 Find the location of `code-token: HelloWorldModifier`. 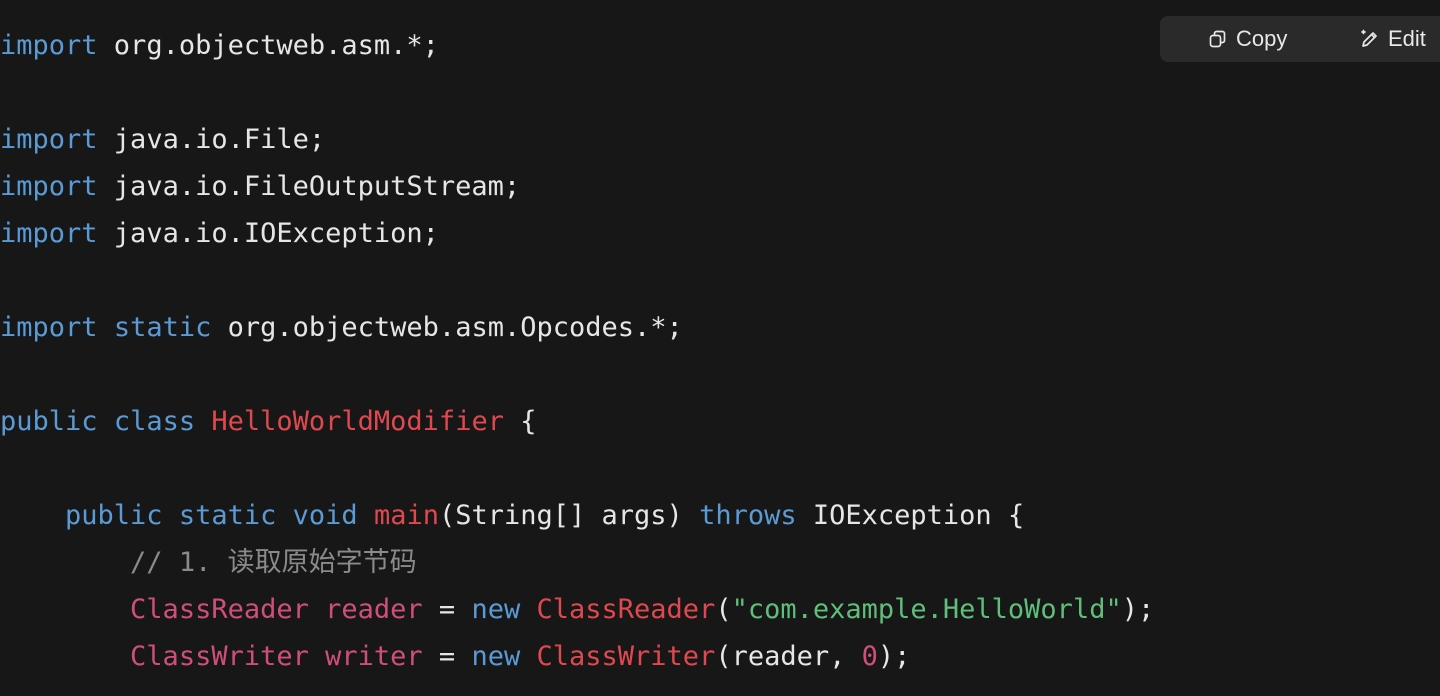

code-token: HelloWorldModifier is located at coordinates (357, 421).